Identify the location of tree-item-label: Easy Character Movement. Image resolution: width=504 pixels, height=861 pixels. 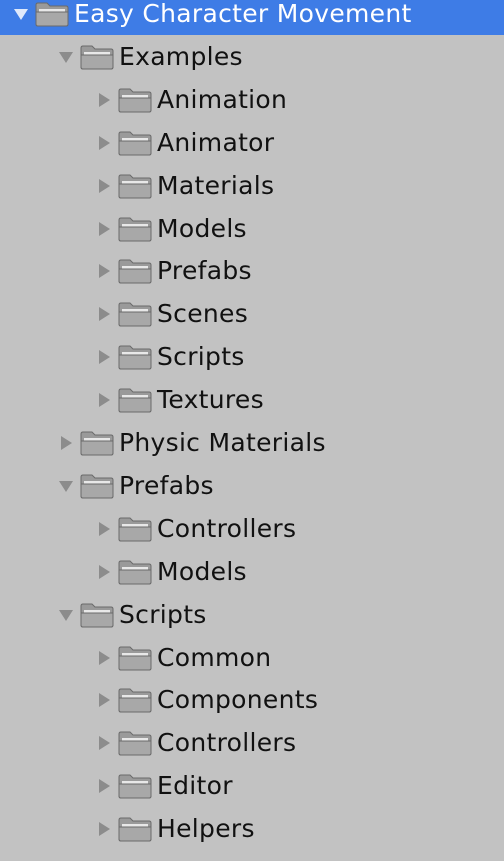
(243, 14).